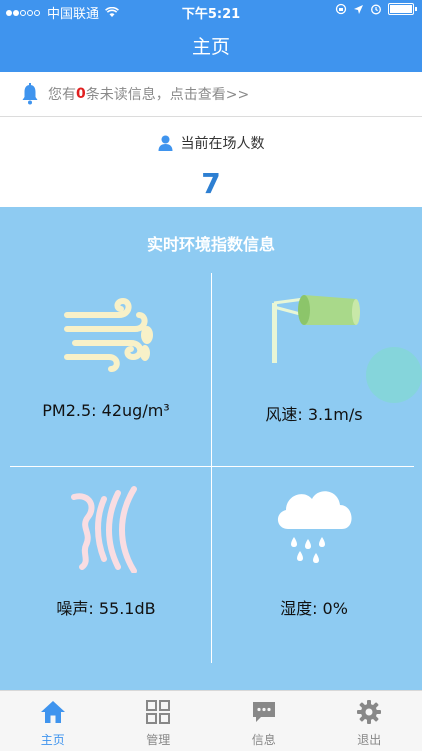  What do you see at coordinates (108, 333) in the screenshot?
I see `wind-swirl-icon` at bounding box center [108, 333].